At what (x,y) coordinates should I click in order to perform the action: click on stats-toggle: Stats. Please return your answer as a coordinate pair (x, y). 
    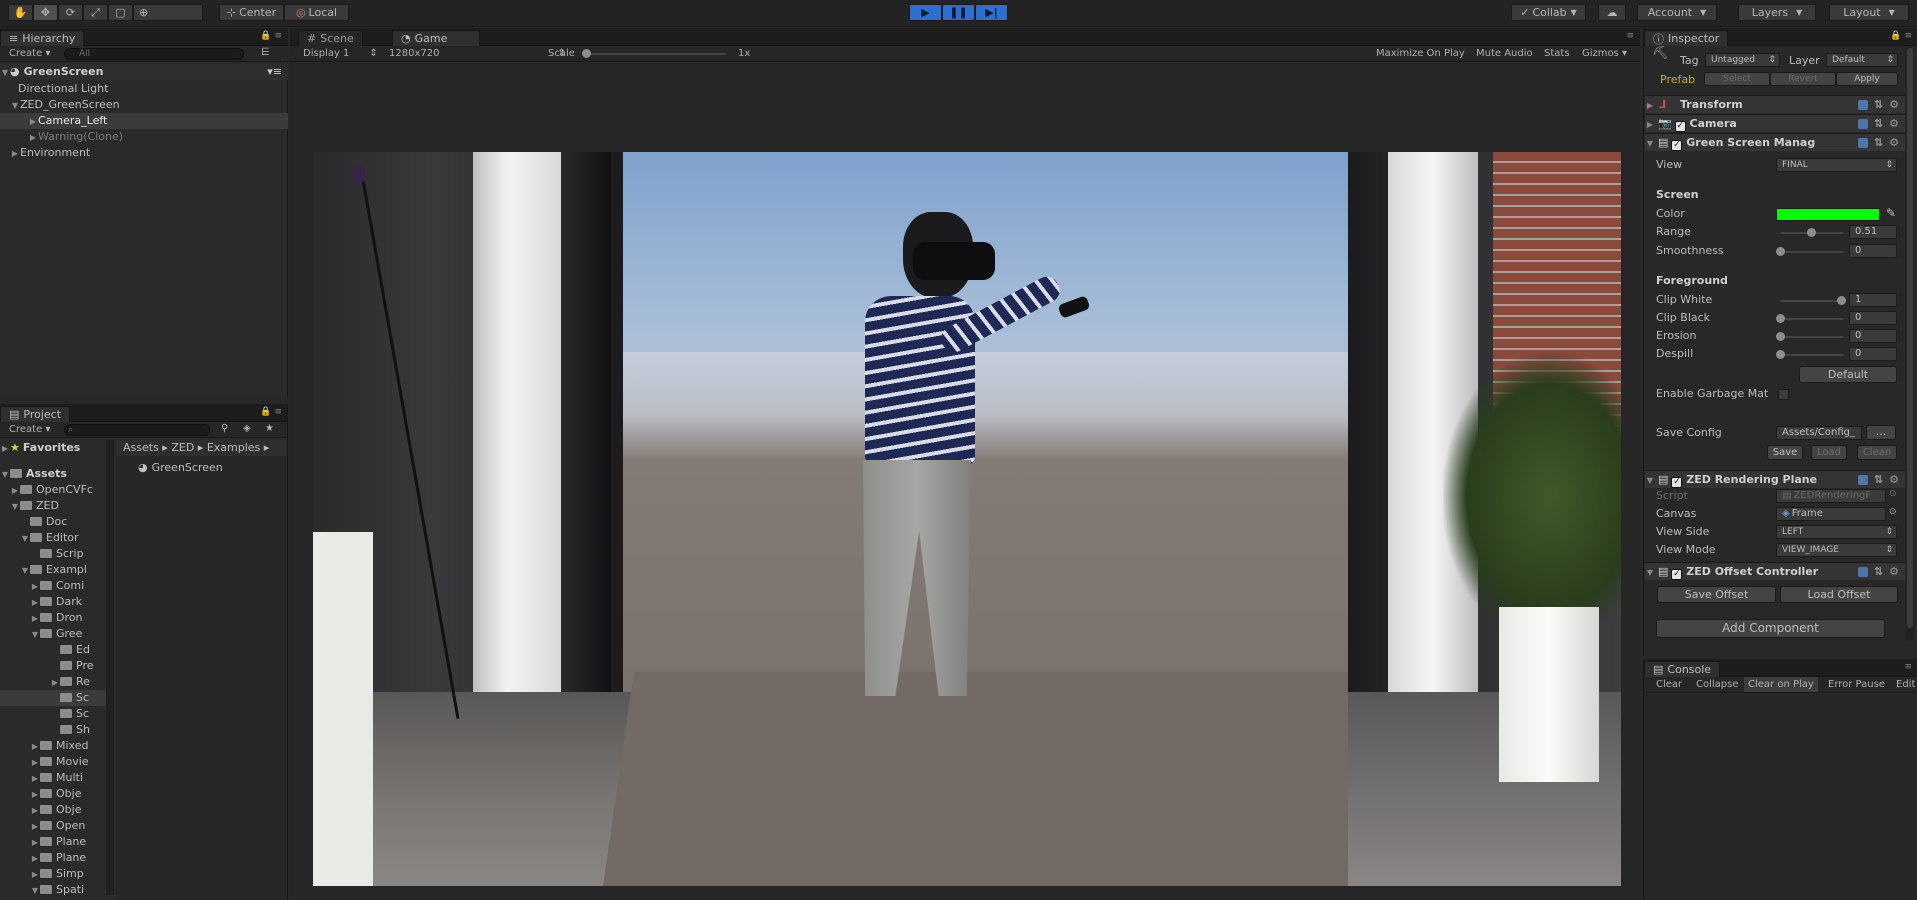
    Looking at the image, I should click on (1557, 53).